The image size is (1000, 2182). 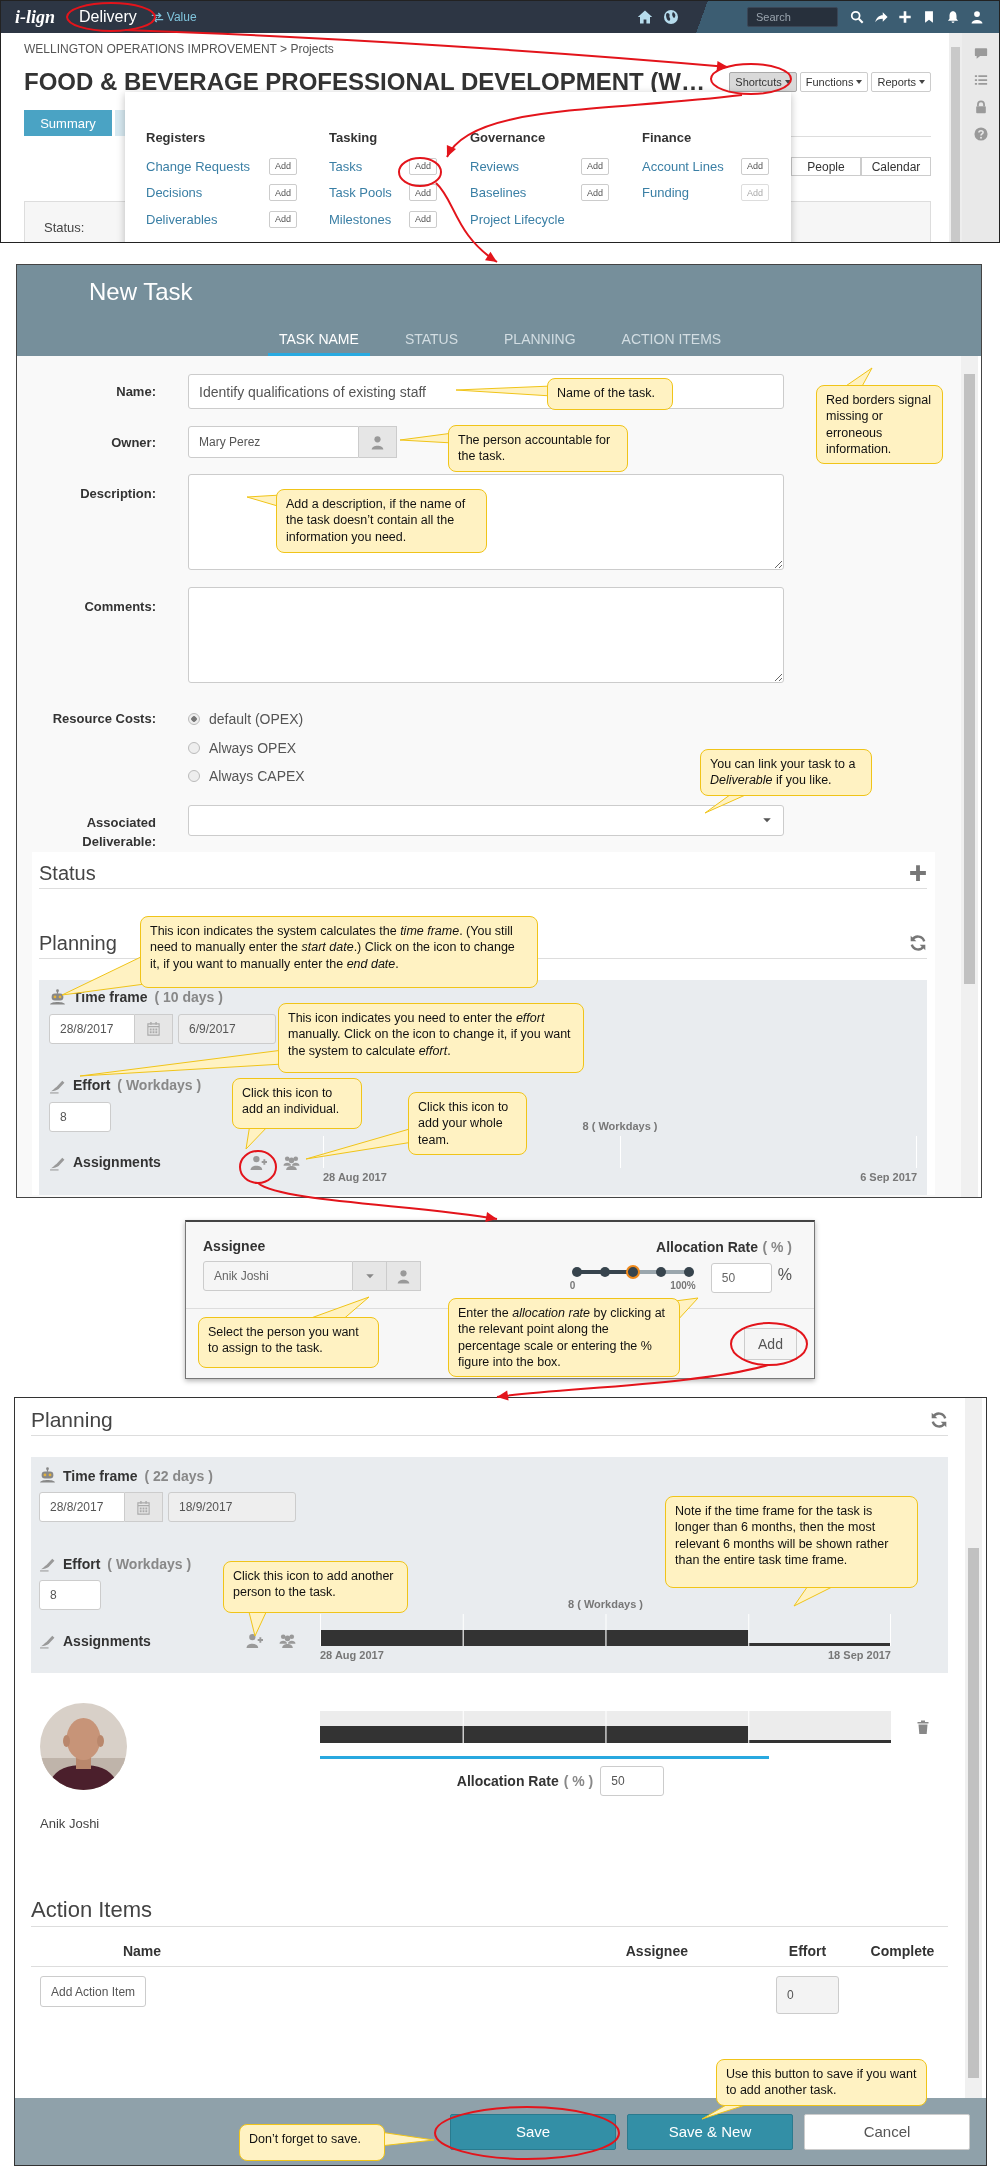 What do you see at coordinates (117, 493) in the screenshot?
I see `field-label: Description:` at bounding box center [117, 493].